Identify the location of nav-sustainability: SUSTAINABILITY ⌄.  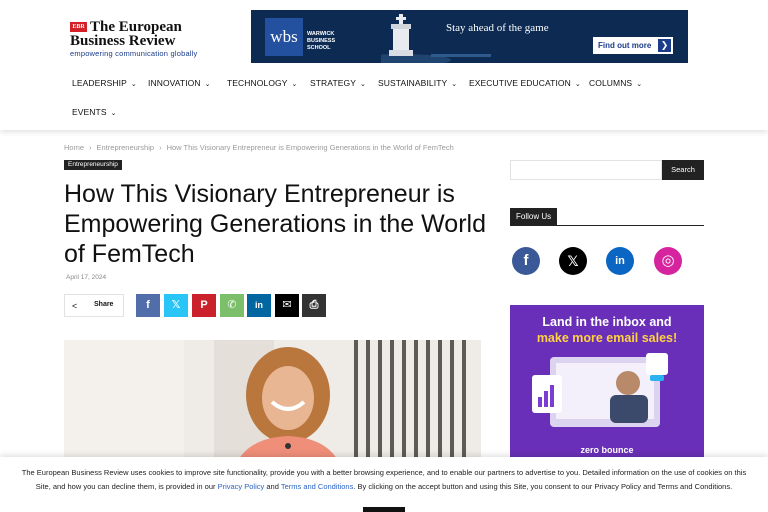
(417, 83).